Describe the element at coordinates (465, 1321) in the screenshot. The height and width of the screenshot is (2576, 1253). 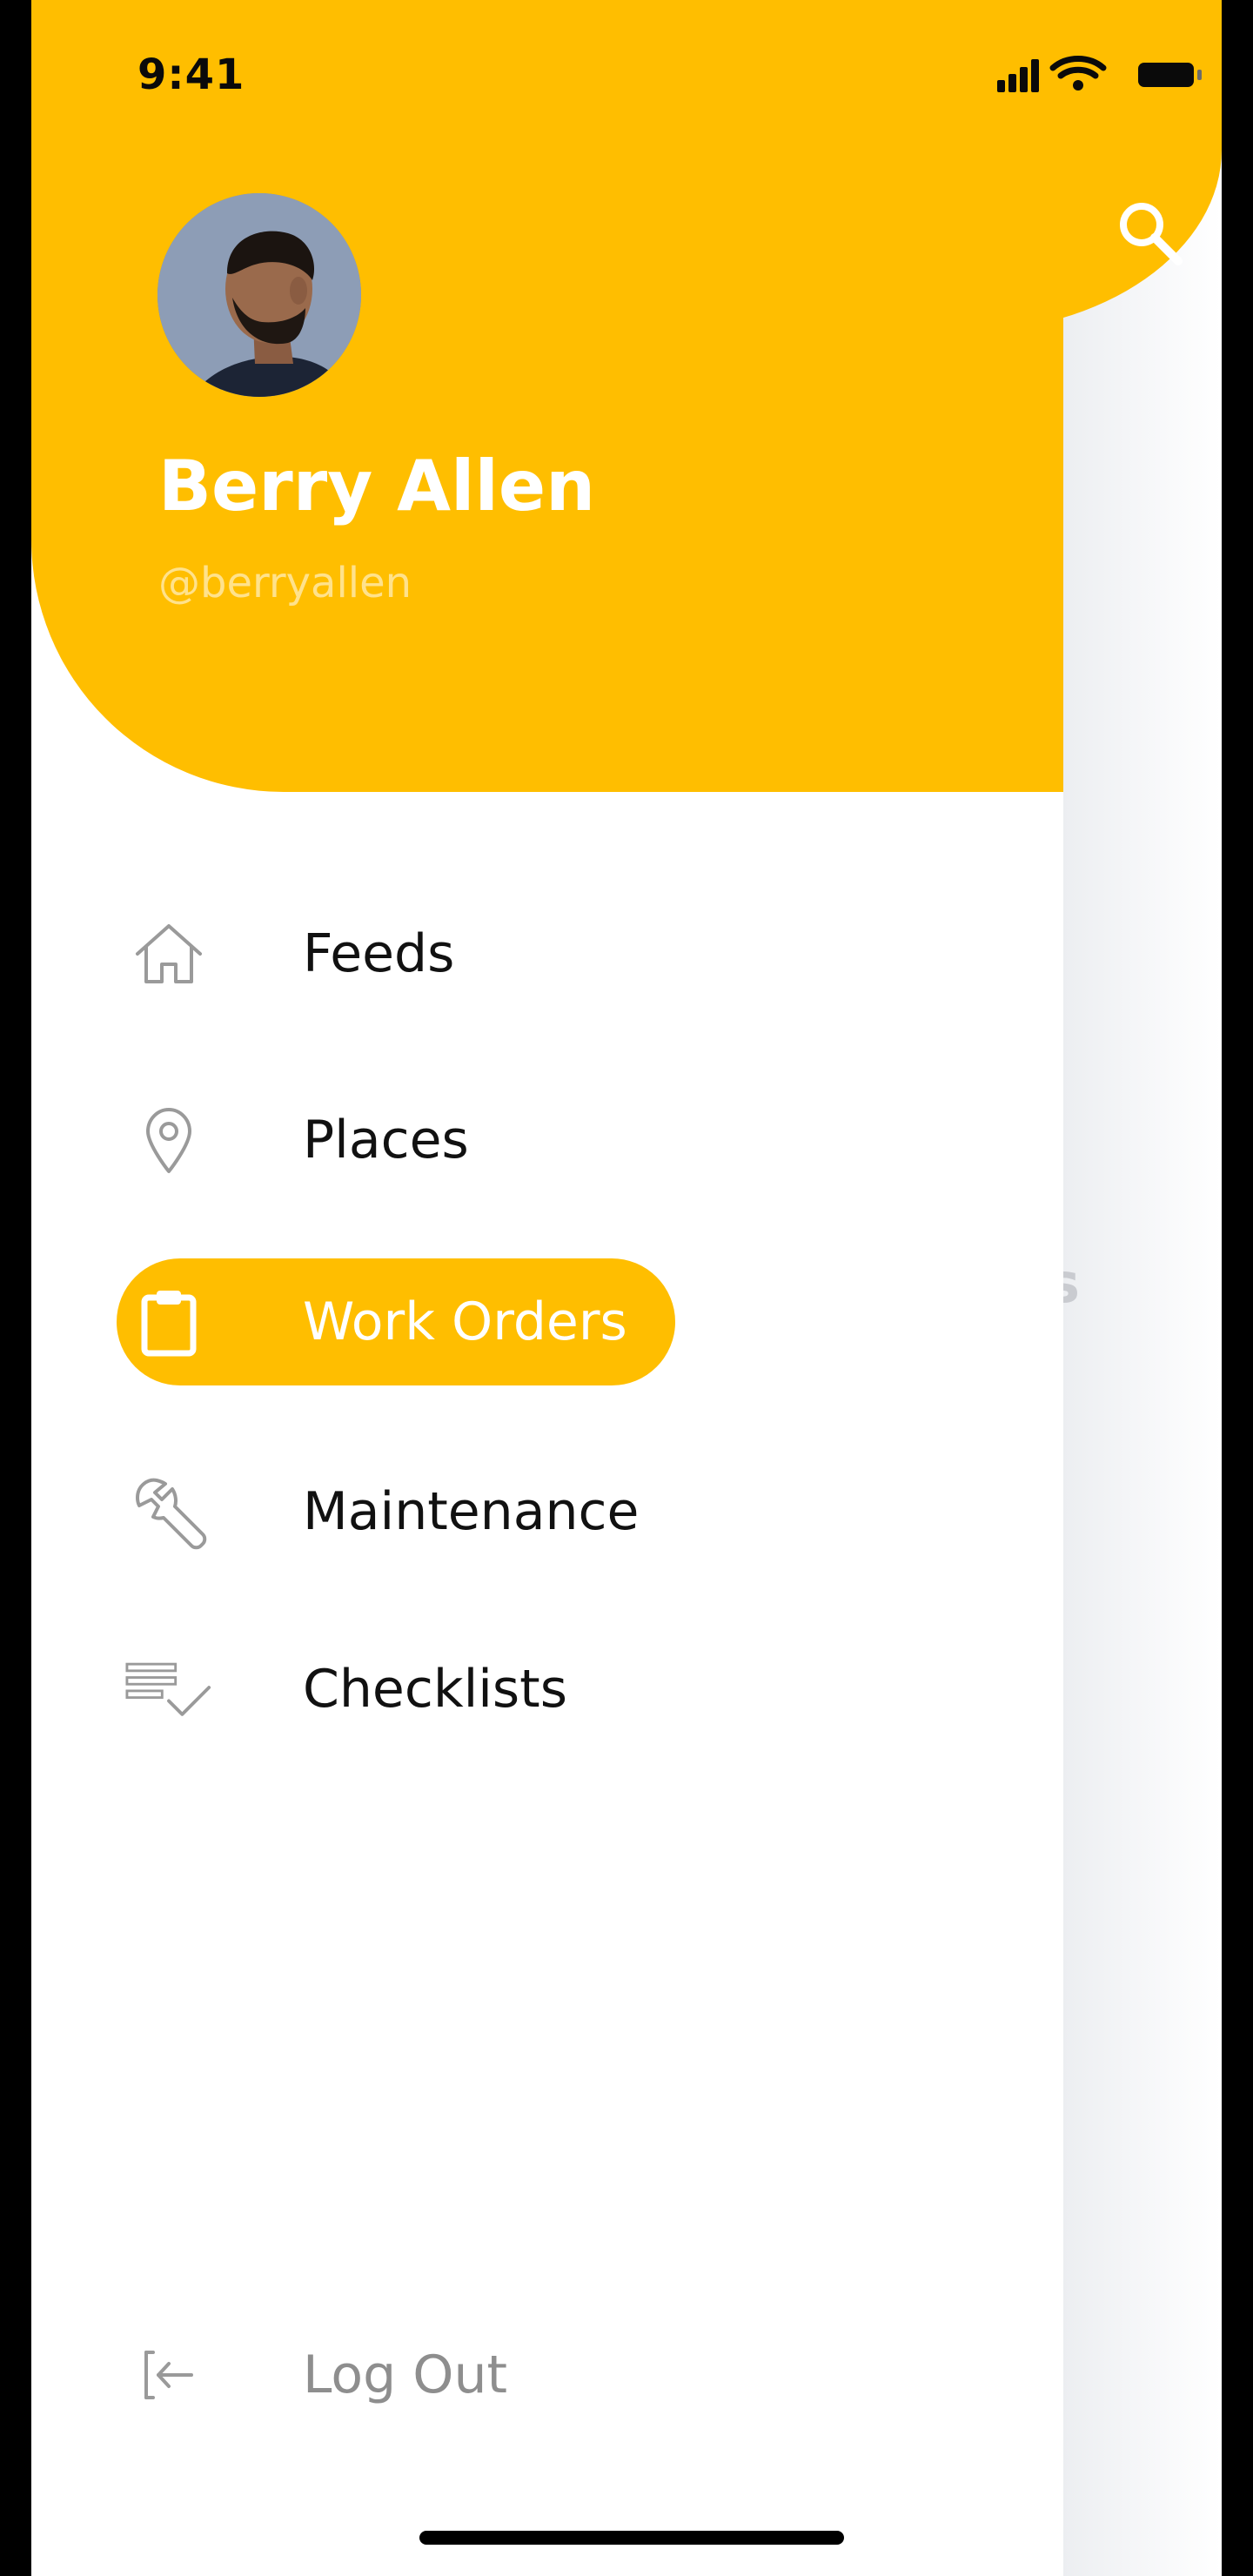
I see `menu-item-label: Work Orders` at that location.